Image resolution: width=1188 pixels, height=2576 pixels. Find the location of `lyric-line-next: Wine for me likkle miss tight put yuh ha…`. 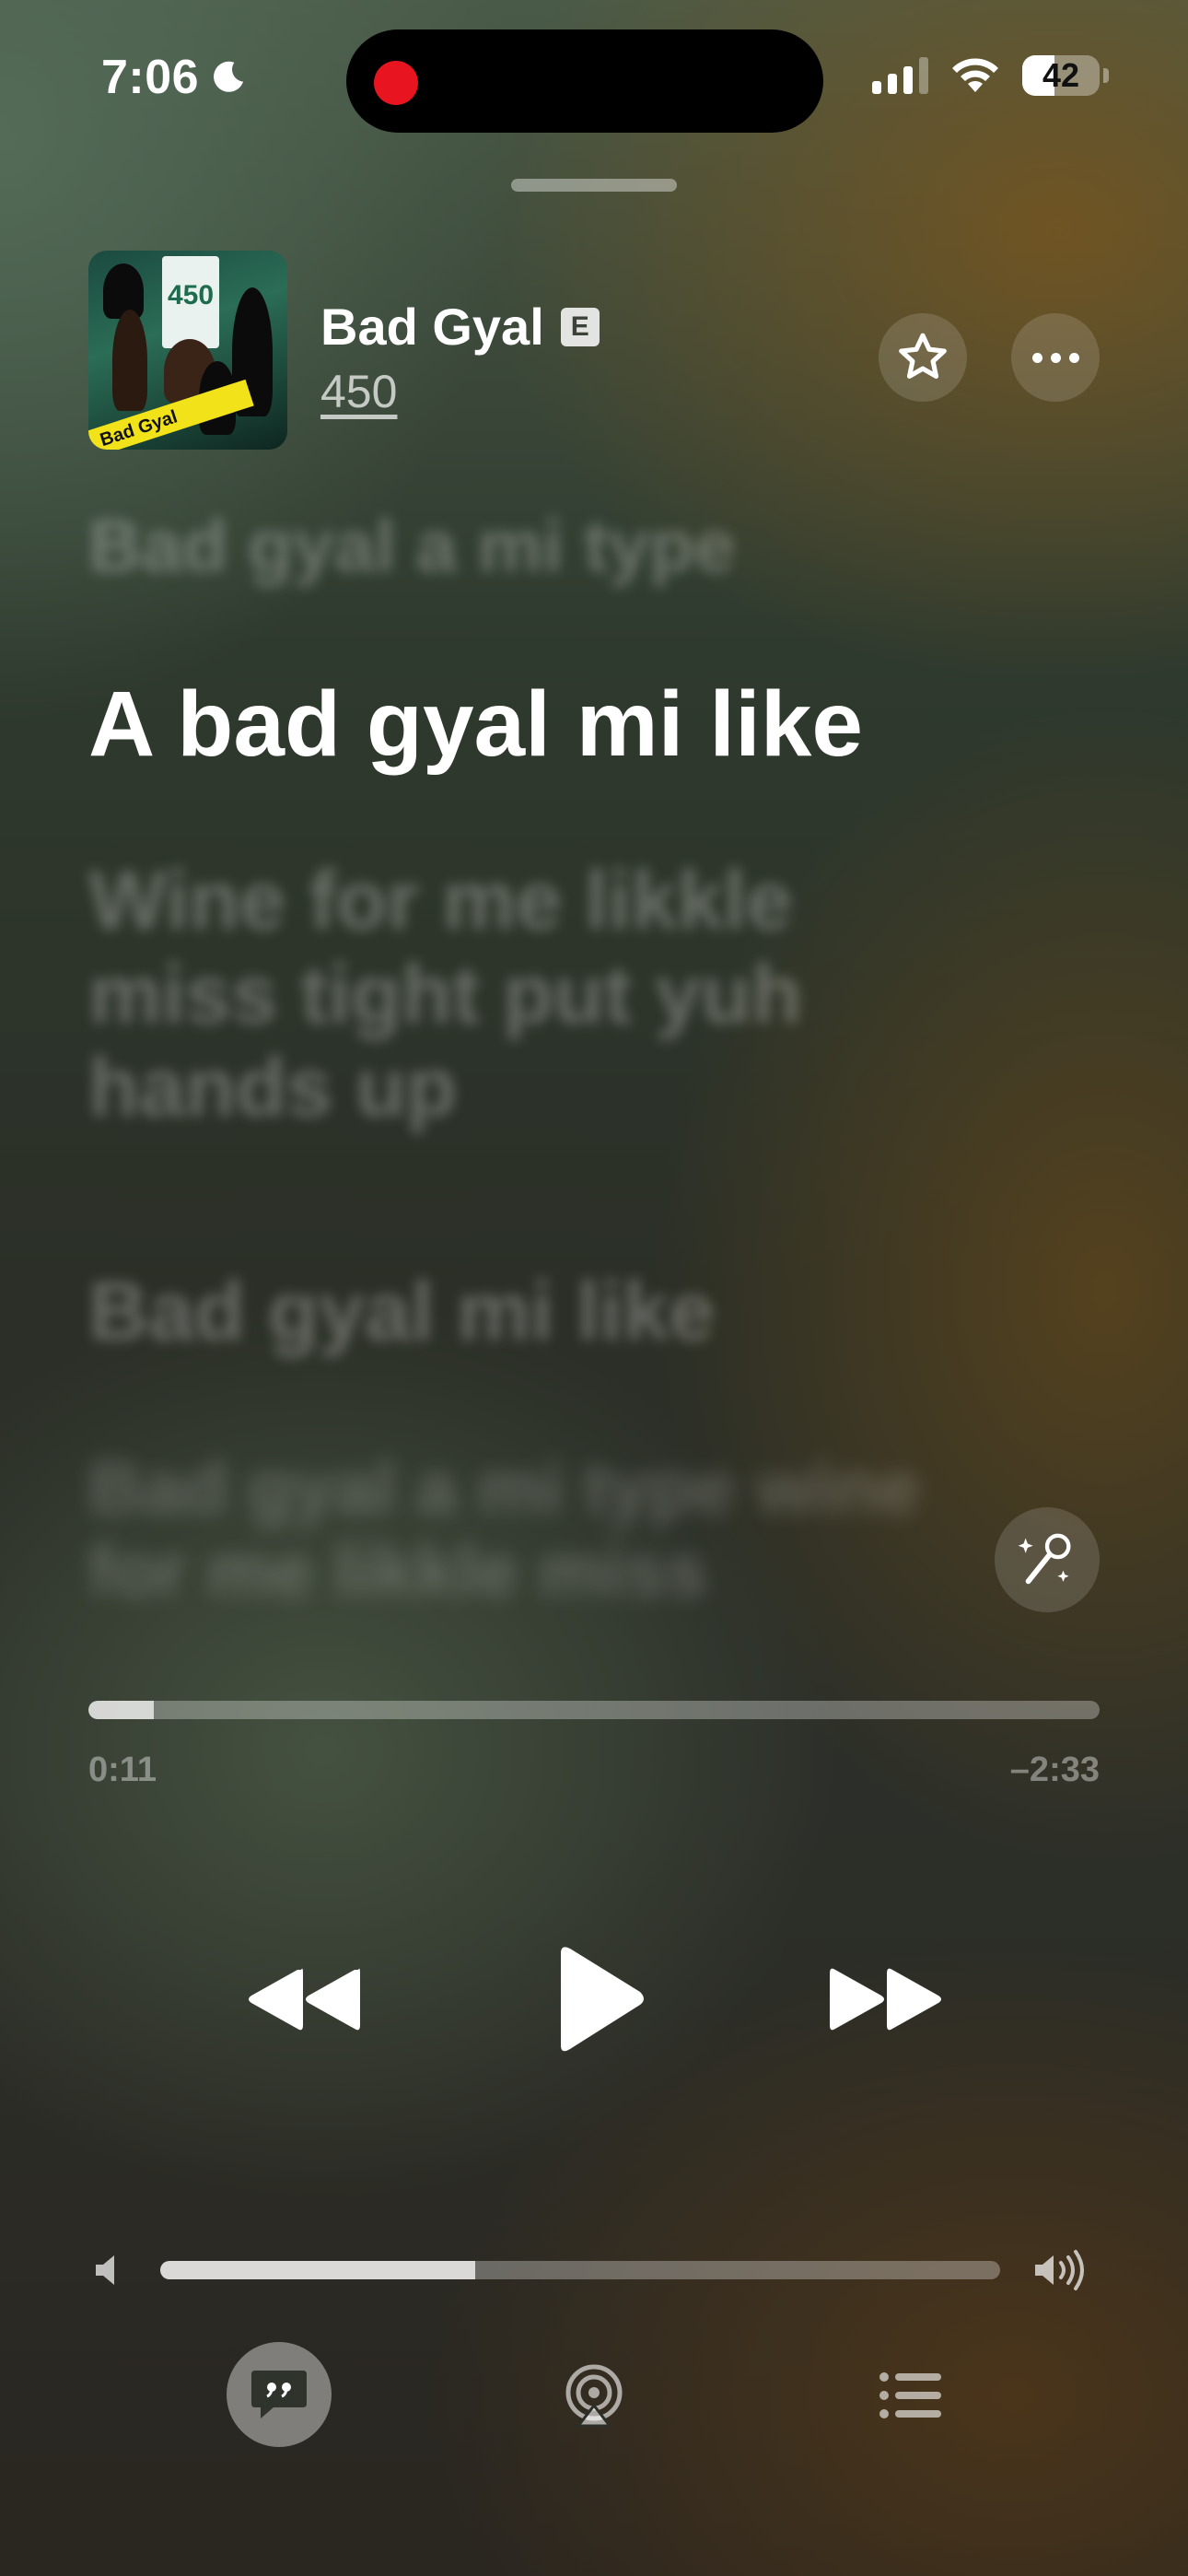

lyric-line-next: Wine for me likkle miss tight put yuh ha… is located at coordinates (530, 995).